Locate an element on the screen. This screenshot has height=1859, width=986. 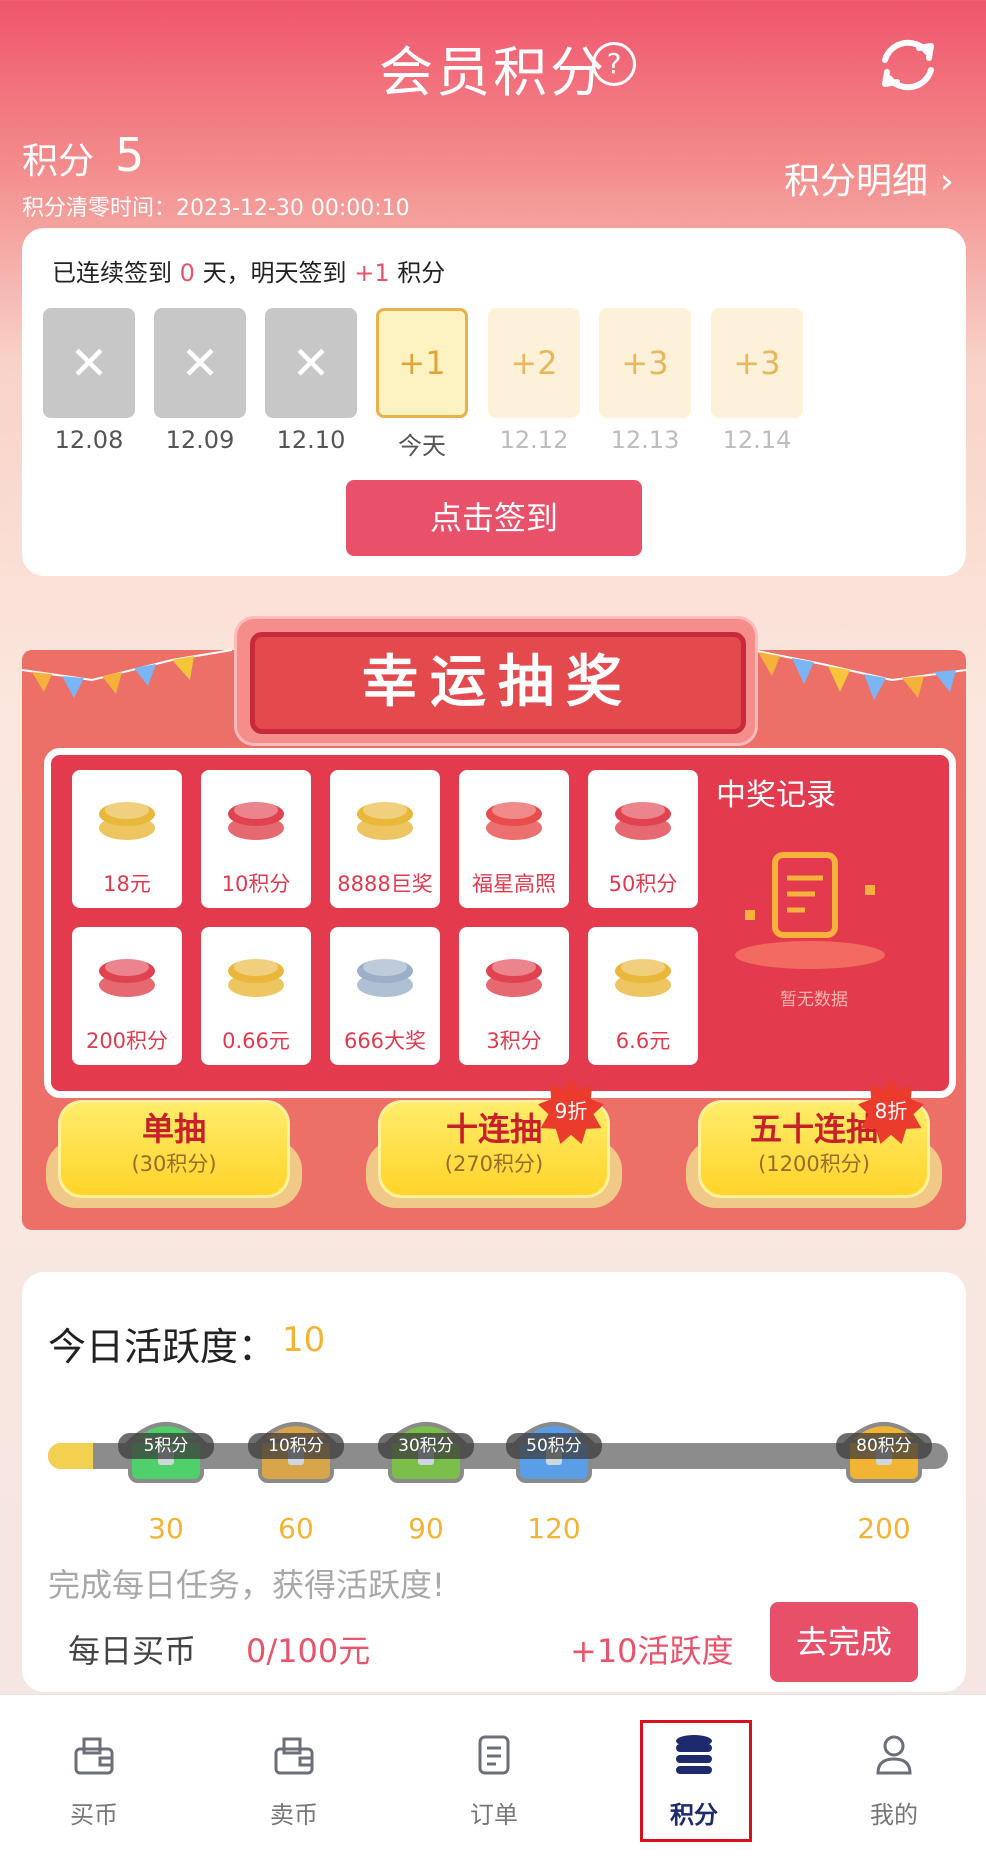
checkin-streak-text: 已连续签到 0 天，明天签到 +1 积分 is located at coordinates (248, 270).